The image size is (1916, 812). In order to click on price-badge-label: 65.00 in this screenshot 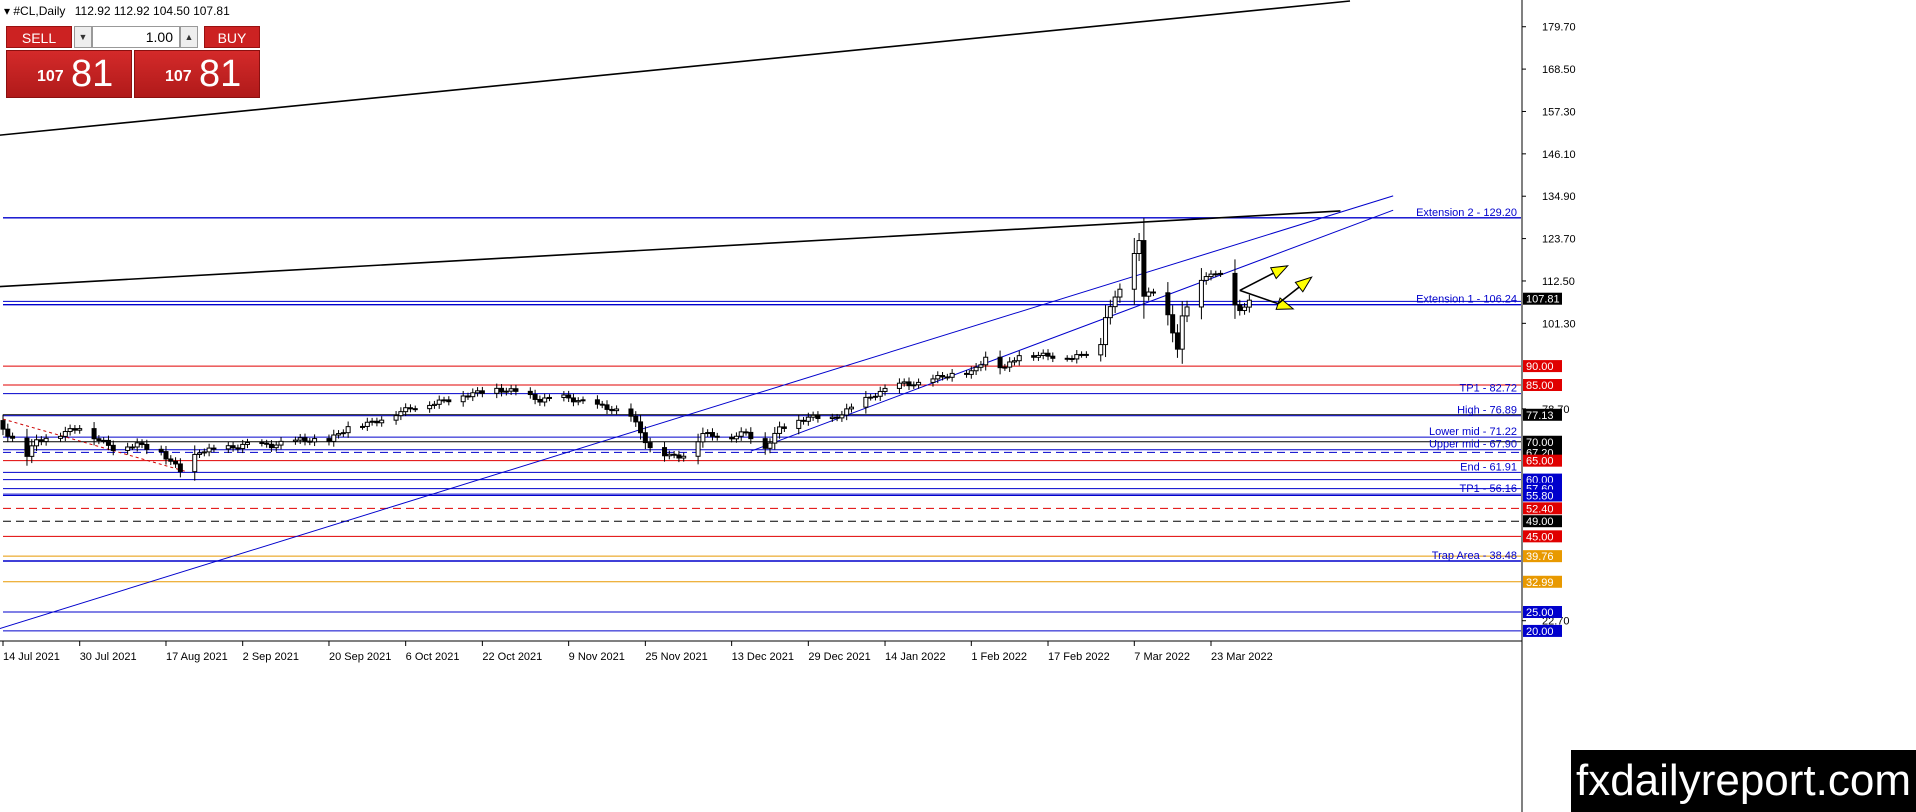, I will do `click(1540, 462)`.